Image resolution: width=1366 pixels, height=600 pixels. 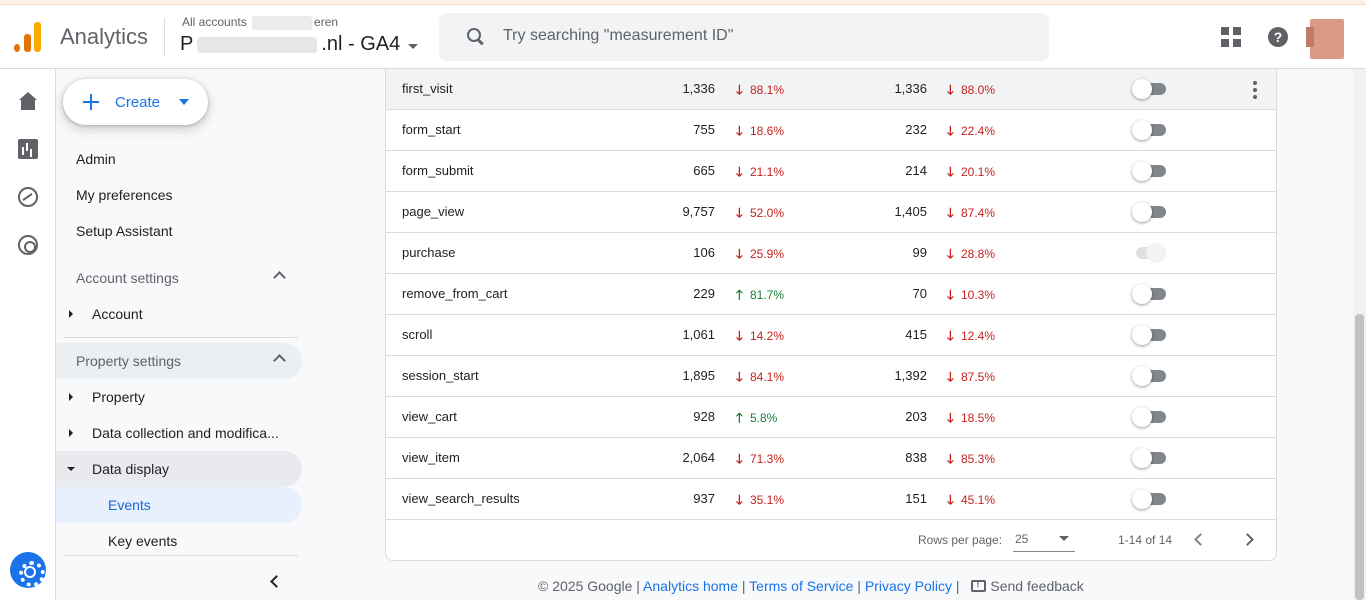 I want to click on rows-per-page-select: 25, so click(x=1044, y=541).